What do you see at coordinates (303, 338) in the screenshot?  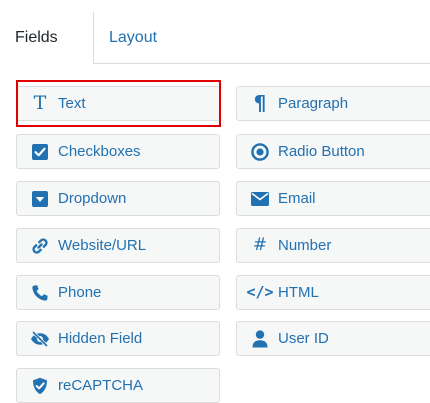 I see `user-id-field-label: User ID` at bounding box center [303, 338].